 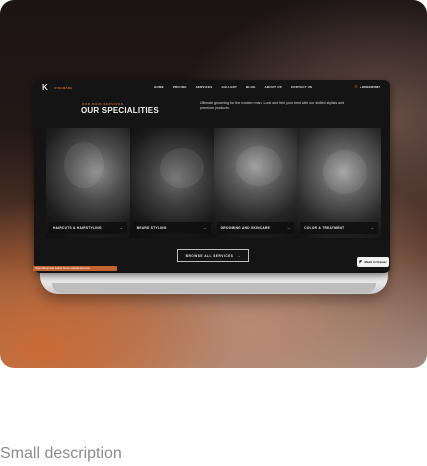 What do you see at coordinates (45, 87) in the screenshot?
I see `logo-mark-icon: K` at bounding box center [45, 87].